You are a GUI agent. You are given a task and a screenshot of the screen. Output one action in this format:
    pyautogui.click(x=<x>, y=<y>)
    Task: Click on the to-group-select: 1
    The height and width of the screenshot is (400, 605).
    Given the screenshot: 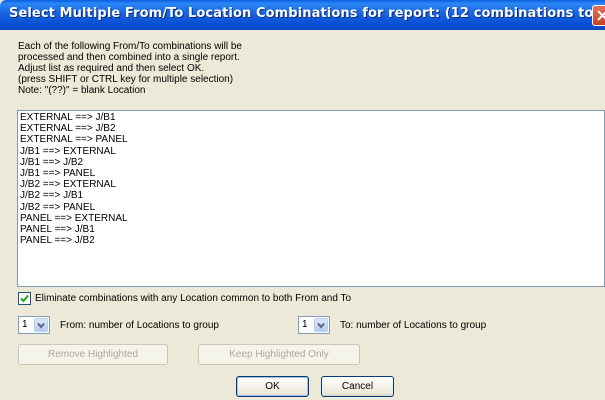 What is the action you would take?
    pyautogui.click(x=314, y=325)
    